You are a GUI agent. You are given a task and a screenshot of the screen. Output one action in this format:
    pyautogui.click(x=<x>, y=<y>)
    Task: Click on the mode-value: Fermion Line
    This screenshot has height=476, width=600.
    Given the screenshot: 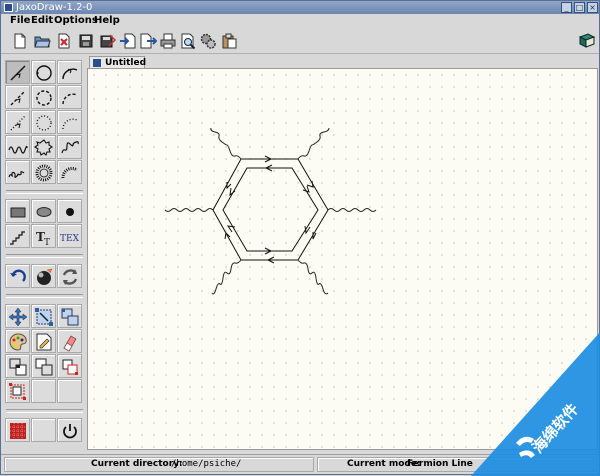 What is the action you would take?
    pyautogui.click(x=440, y=464)
    